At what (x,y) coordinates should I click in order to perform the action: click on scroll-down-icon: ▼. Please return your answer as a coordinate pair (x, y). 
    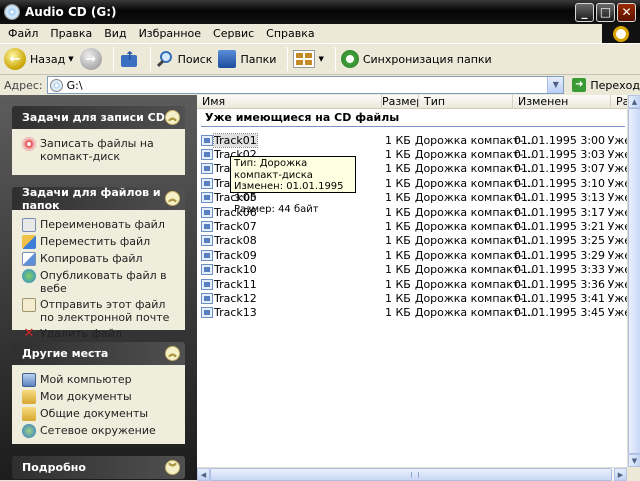
    Looking at the image, I should click on (634, 460).